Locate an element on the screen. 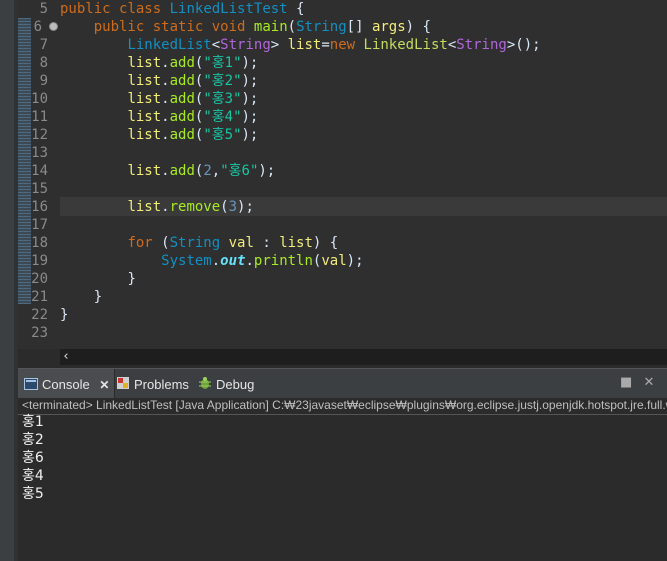 Image resolution: width=667 pixels, height=561 pixels. console-output-line: 홍5 is located at coordinates (33, 494).